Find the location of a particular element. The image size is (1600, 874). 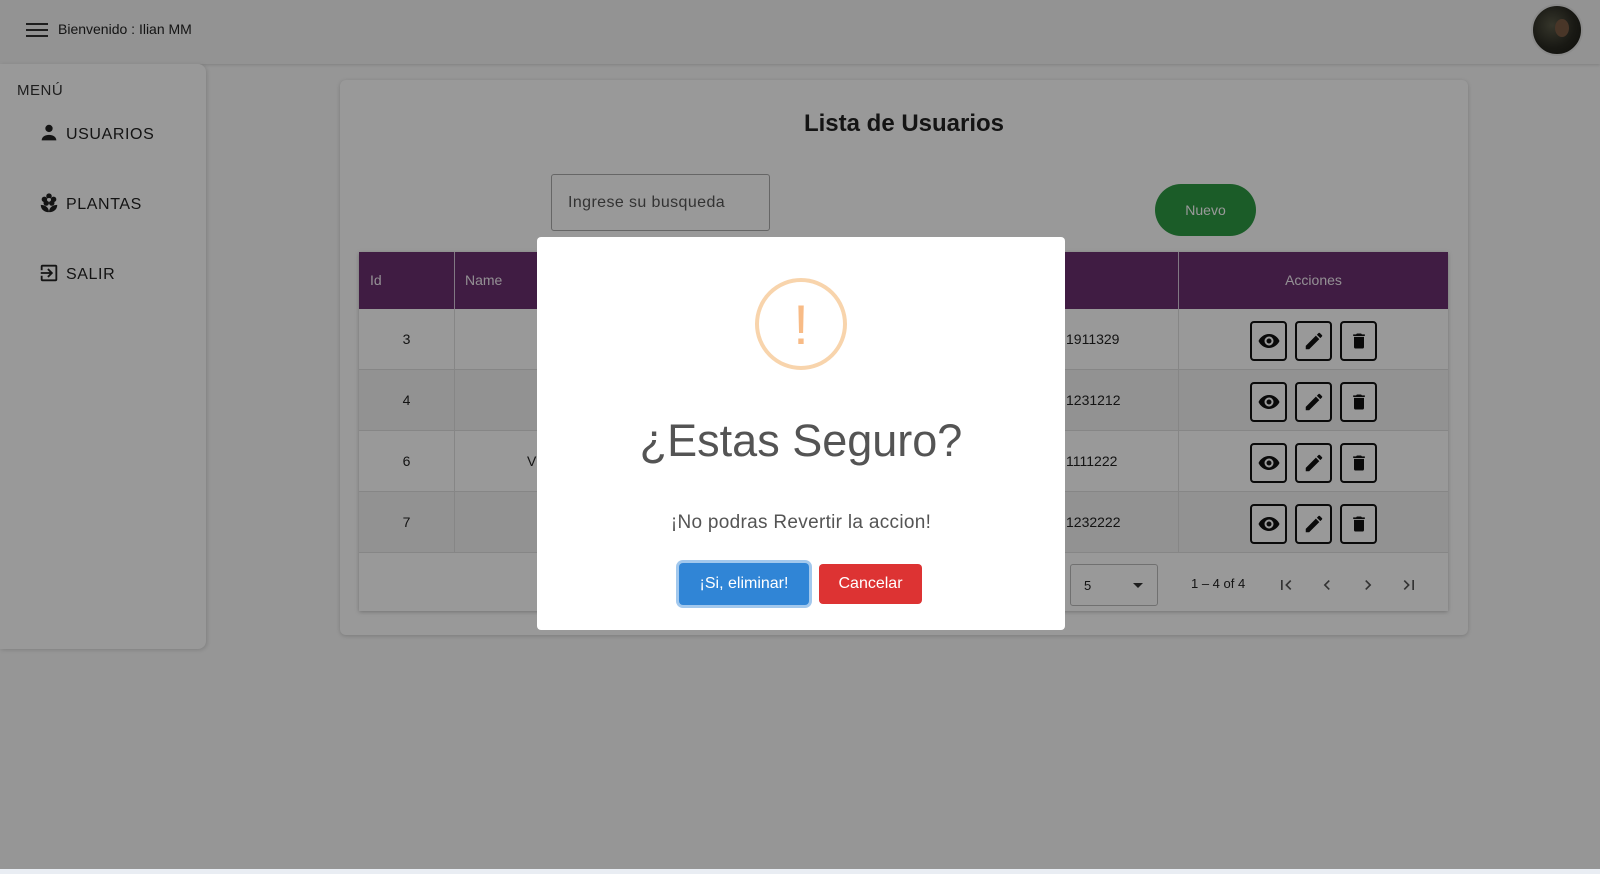

bottom-edge is located at coordinates (800, 871).